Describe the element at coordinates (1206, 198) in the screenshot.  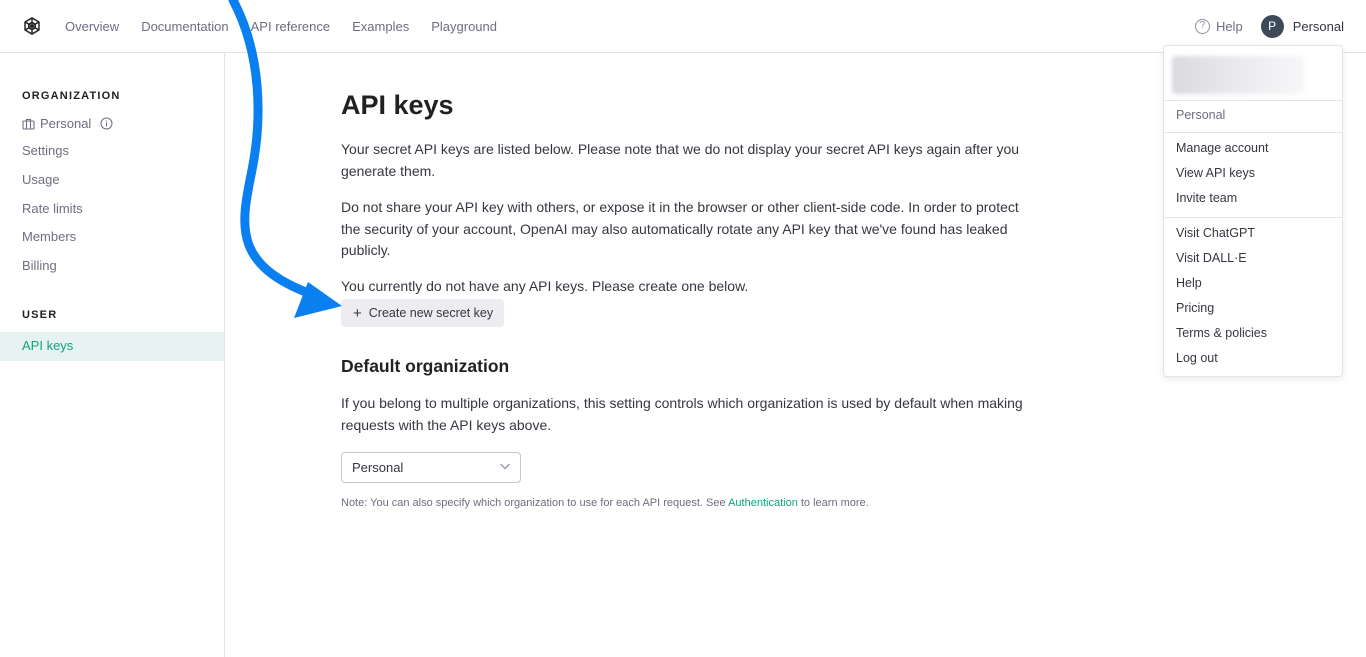
I see `menu-item-invite-team: Invite team` at that location.